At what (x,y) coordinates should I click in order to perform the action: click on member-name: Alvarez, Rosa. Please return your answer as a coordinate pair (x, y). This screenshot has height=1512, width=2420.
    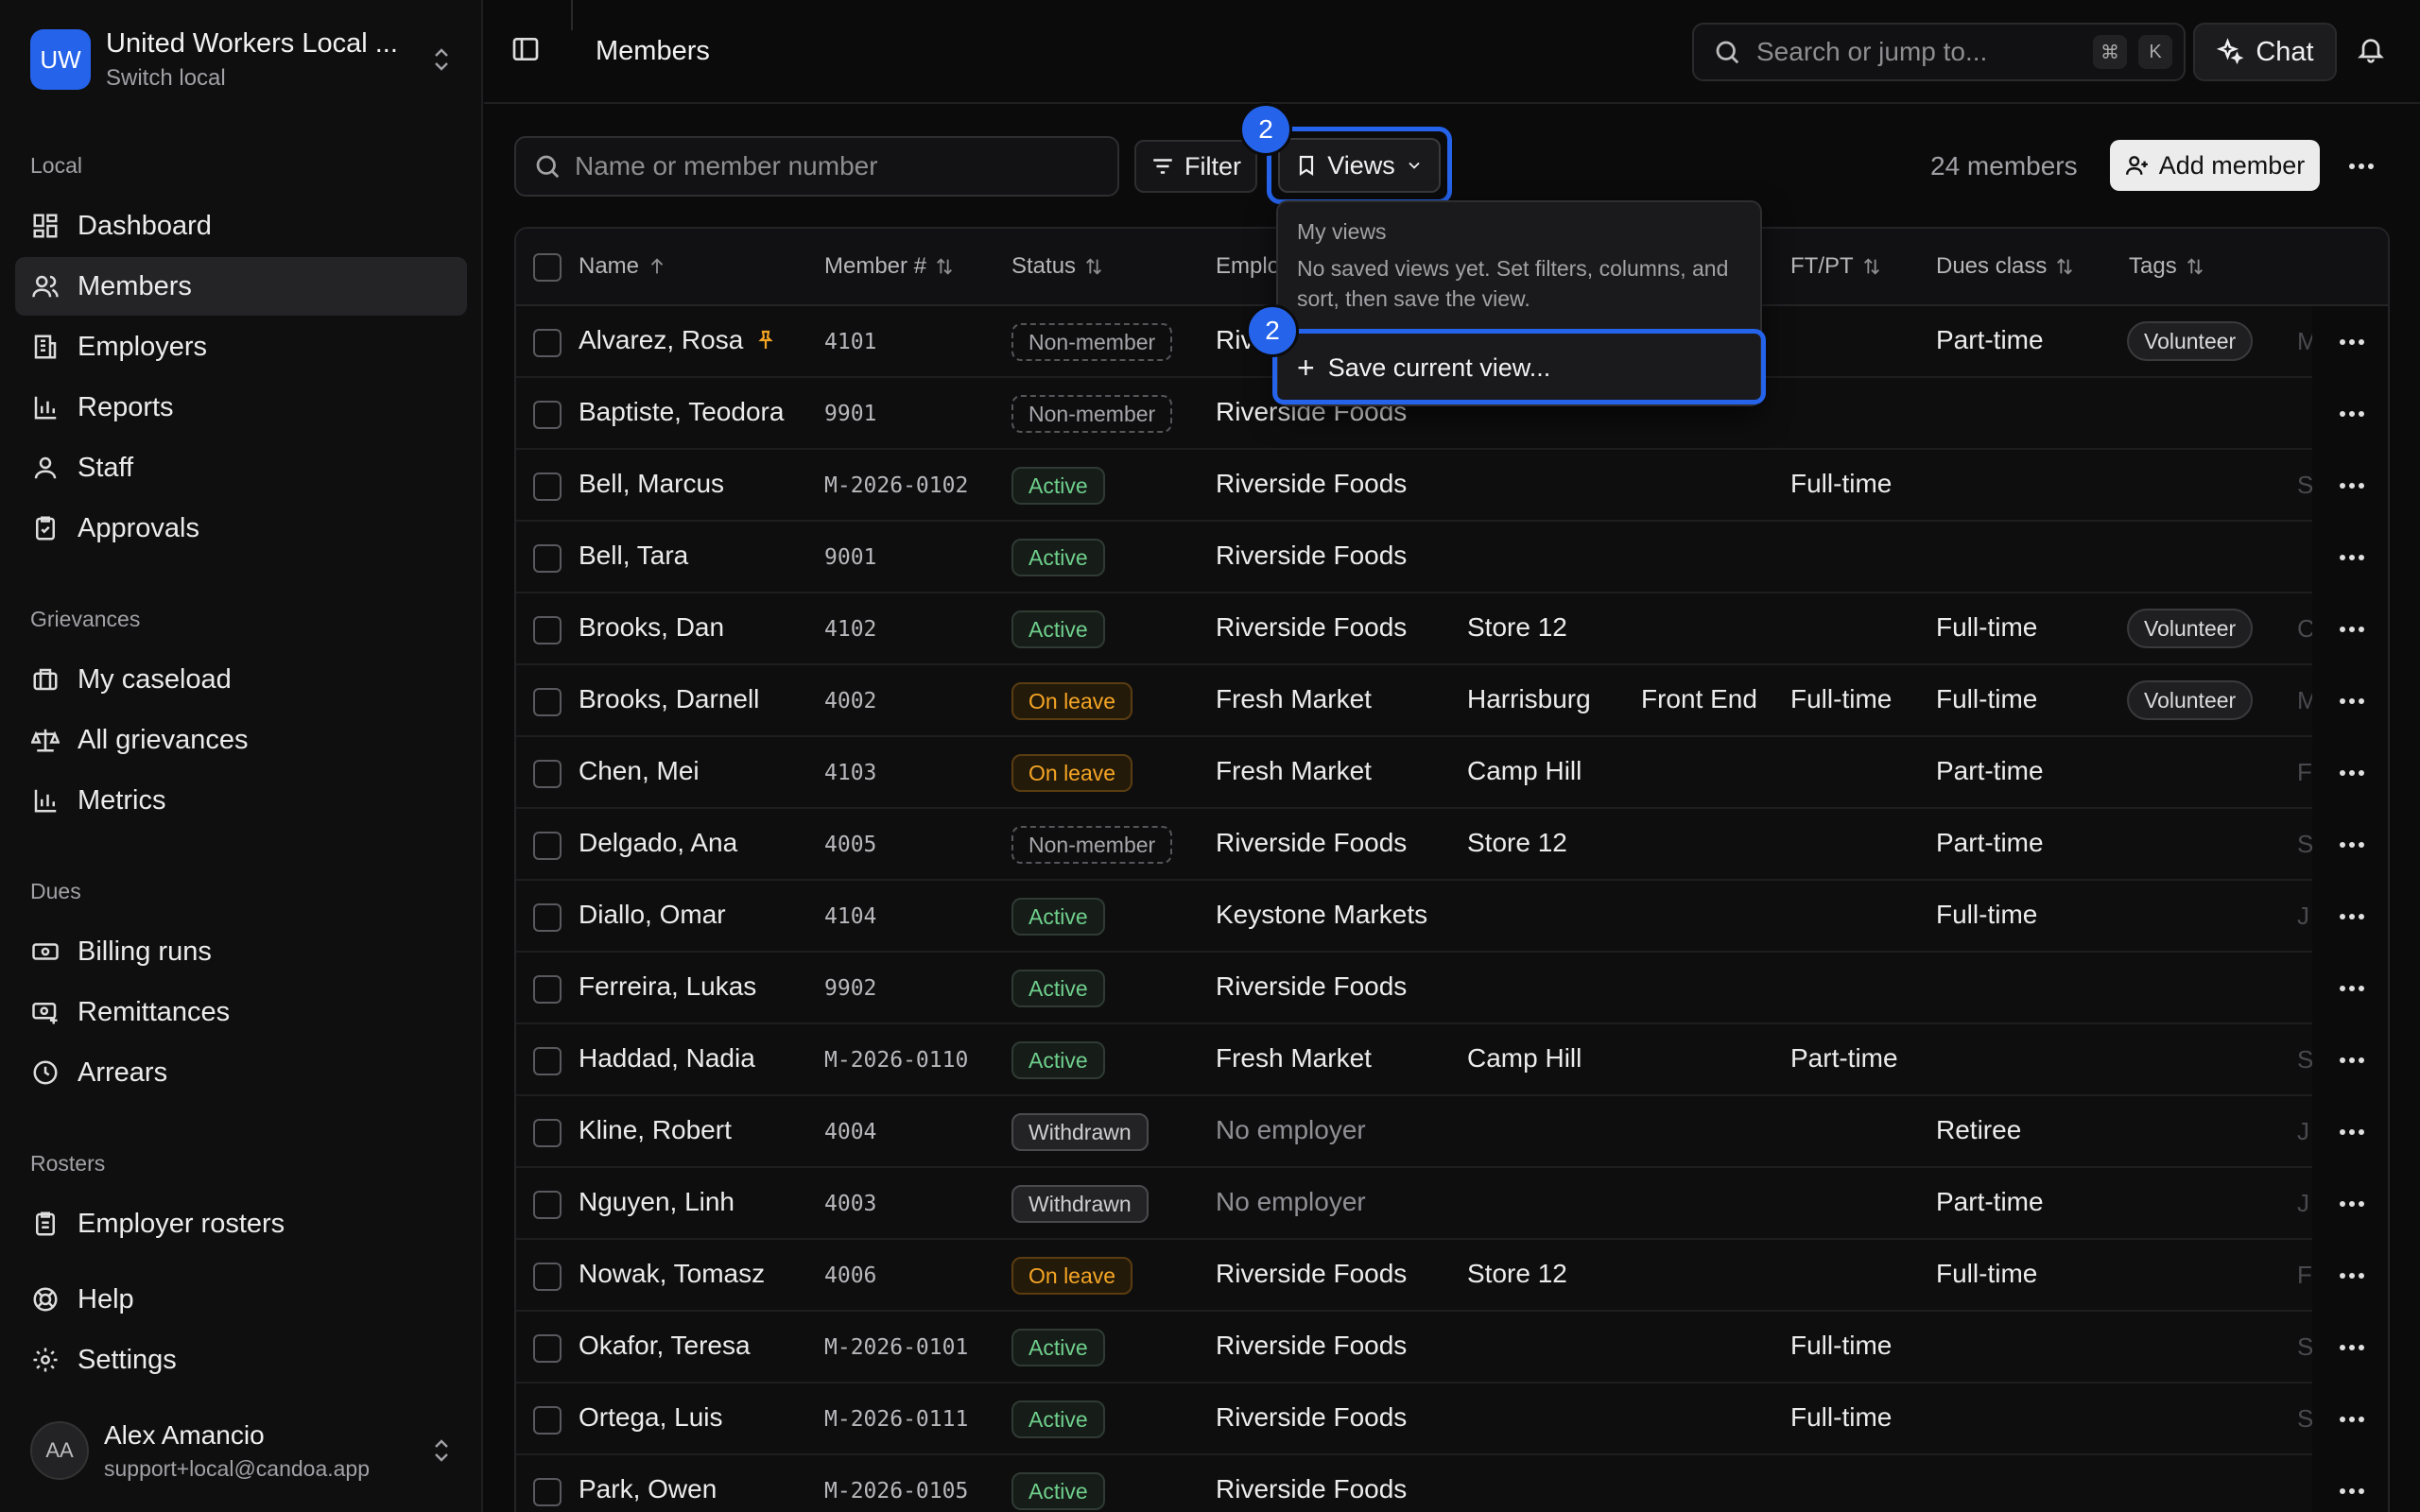
    Looking at the image, I should click on (661, 340).